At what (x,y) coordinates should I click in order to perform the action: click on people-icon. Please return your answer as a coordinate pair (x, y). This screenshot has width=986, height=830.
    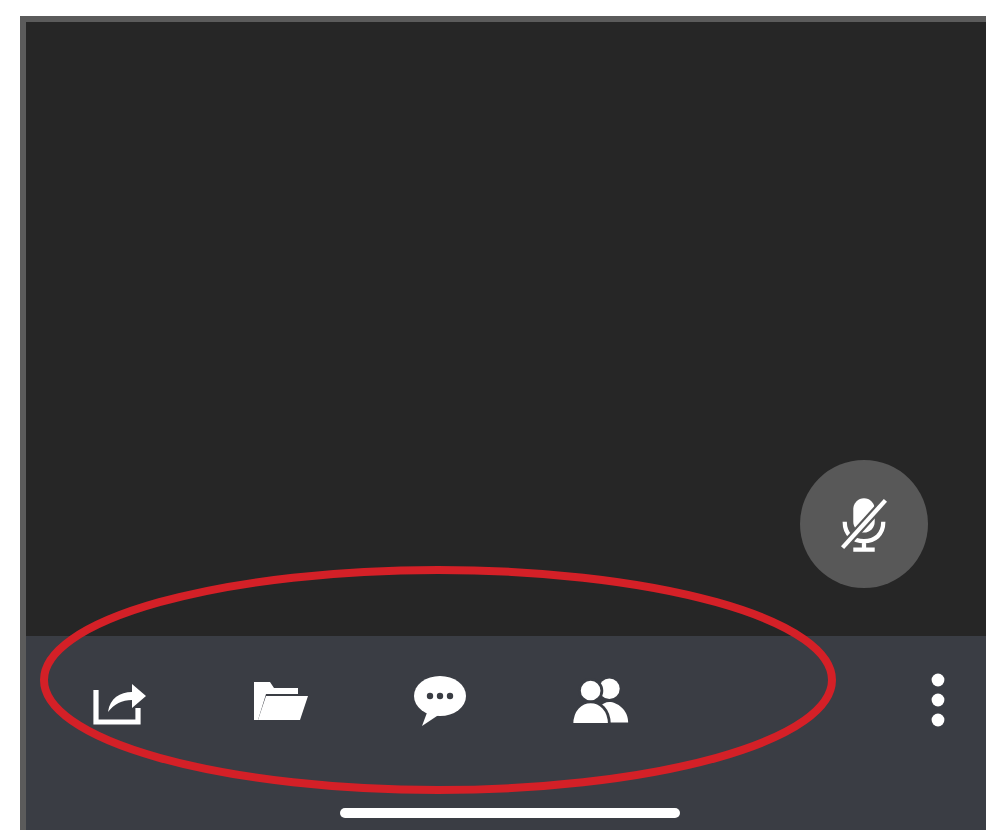
    Looking at the image, I should click on (600, 700).